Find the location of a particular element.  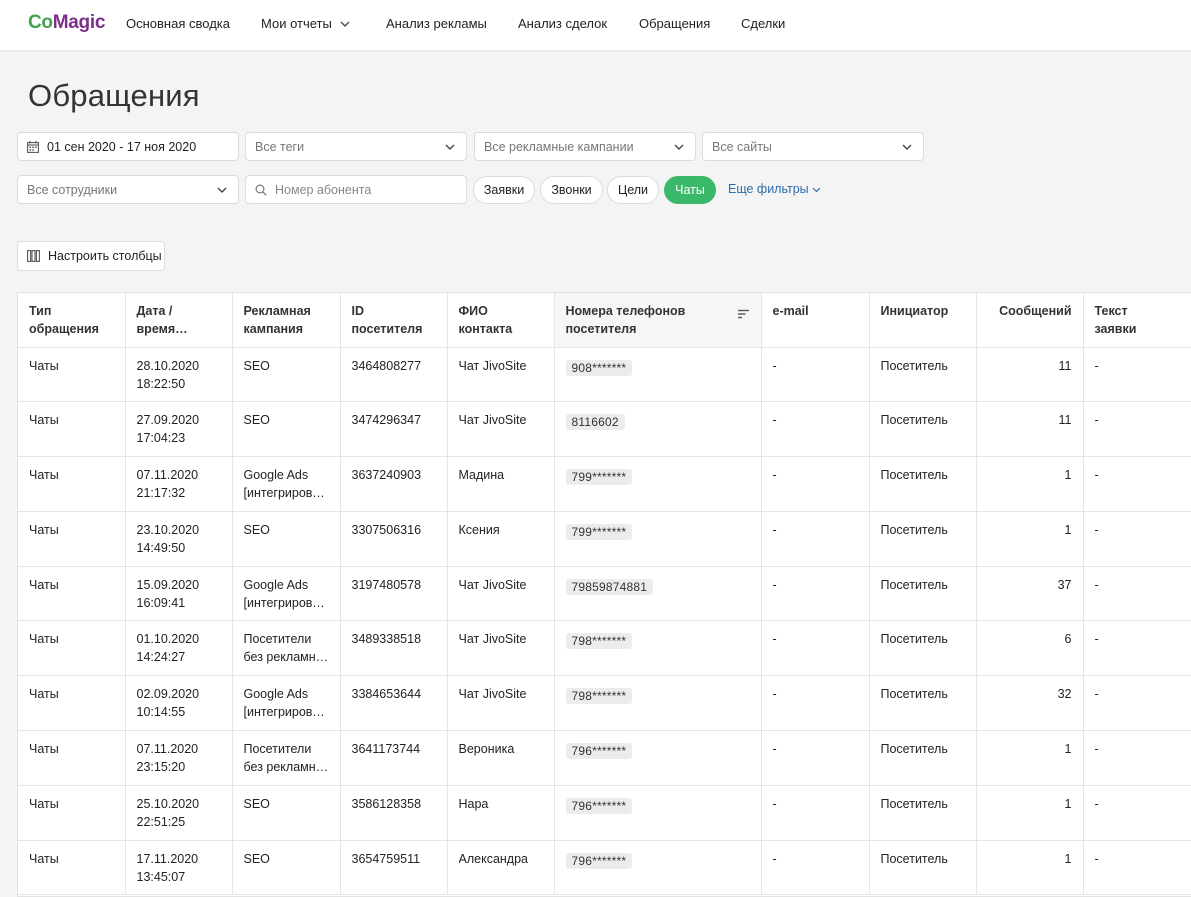

cell-campaign: SEO is located at coordinates (286, 868).